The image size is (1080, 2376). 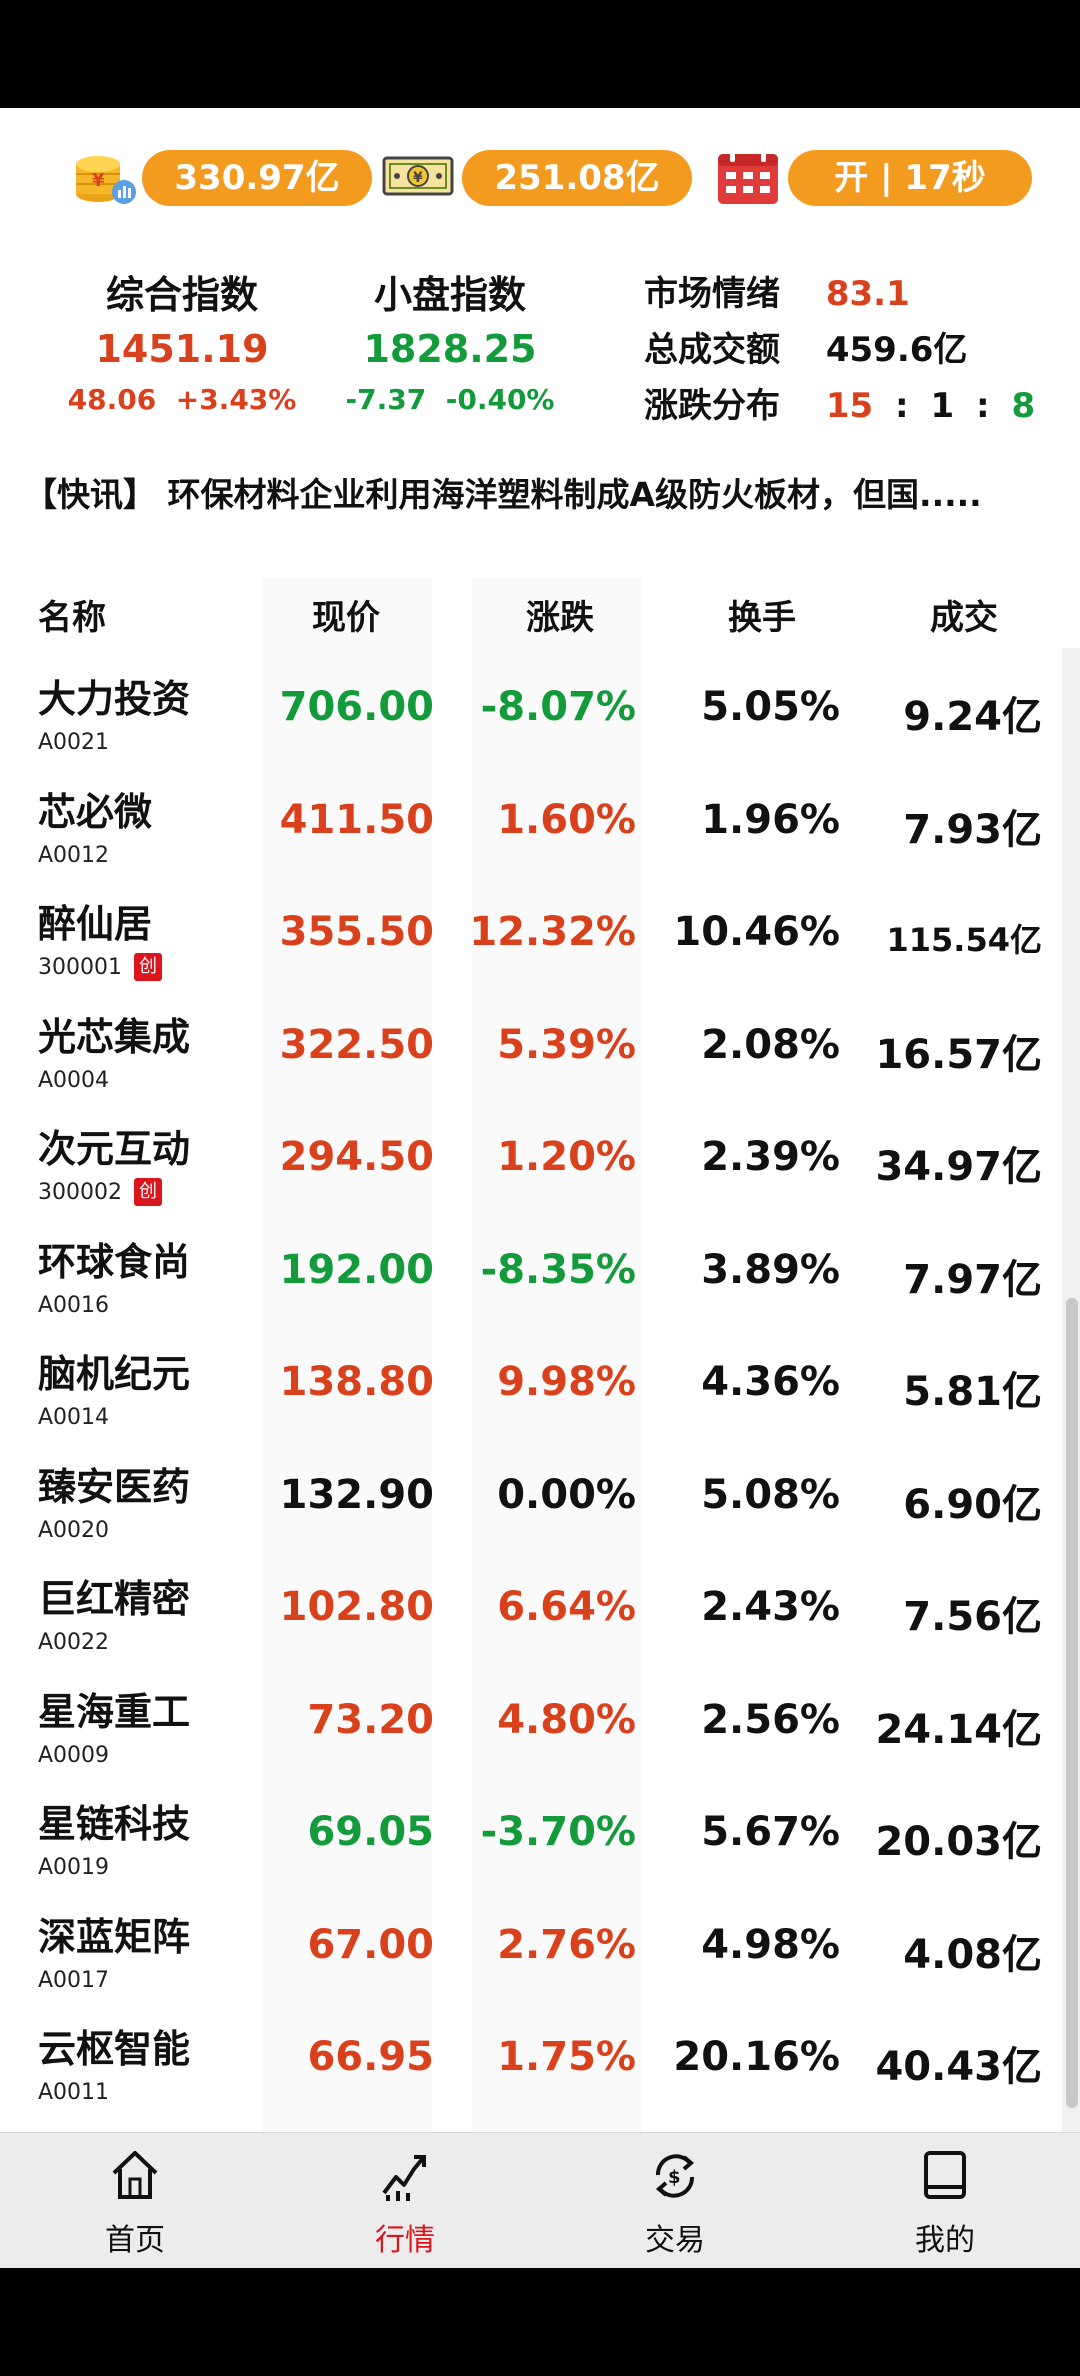 What do you see at coordinates (530, 1162) in the screenshot?
I see `table-row: 次元互动 300002 创 294.50 1.20% 2.39% 34.97亿` at bounding box center [530, 1162].